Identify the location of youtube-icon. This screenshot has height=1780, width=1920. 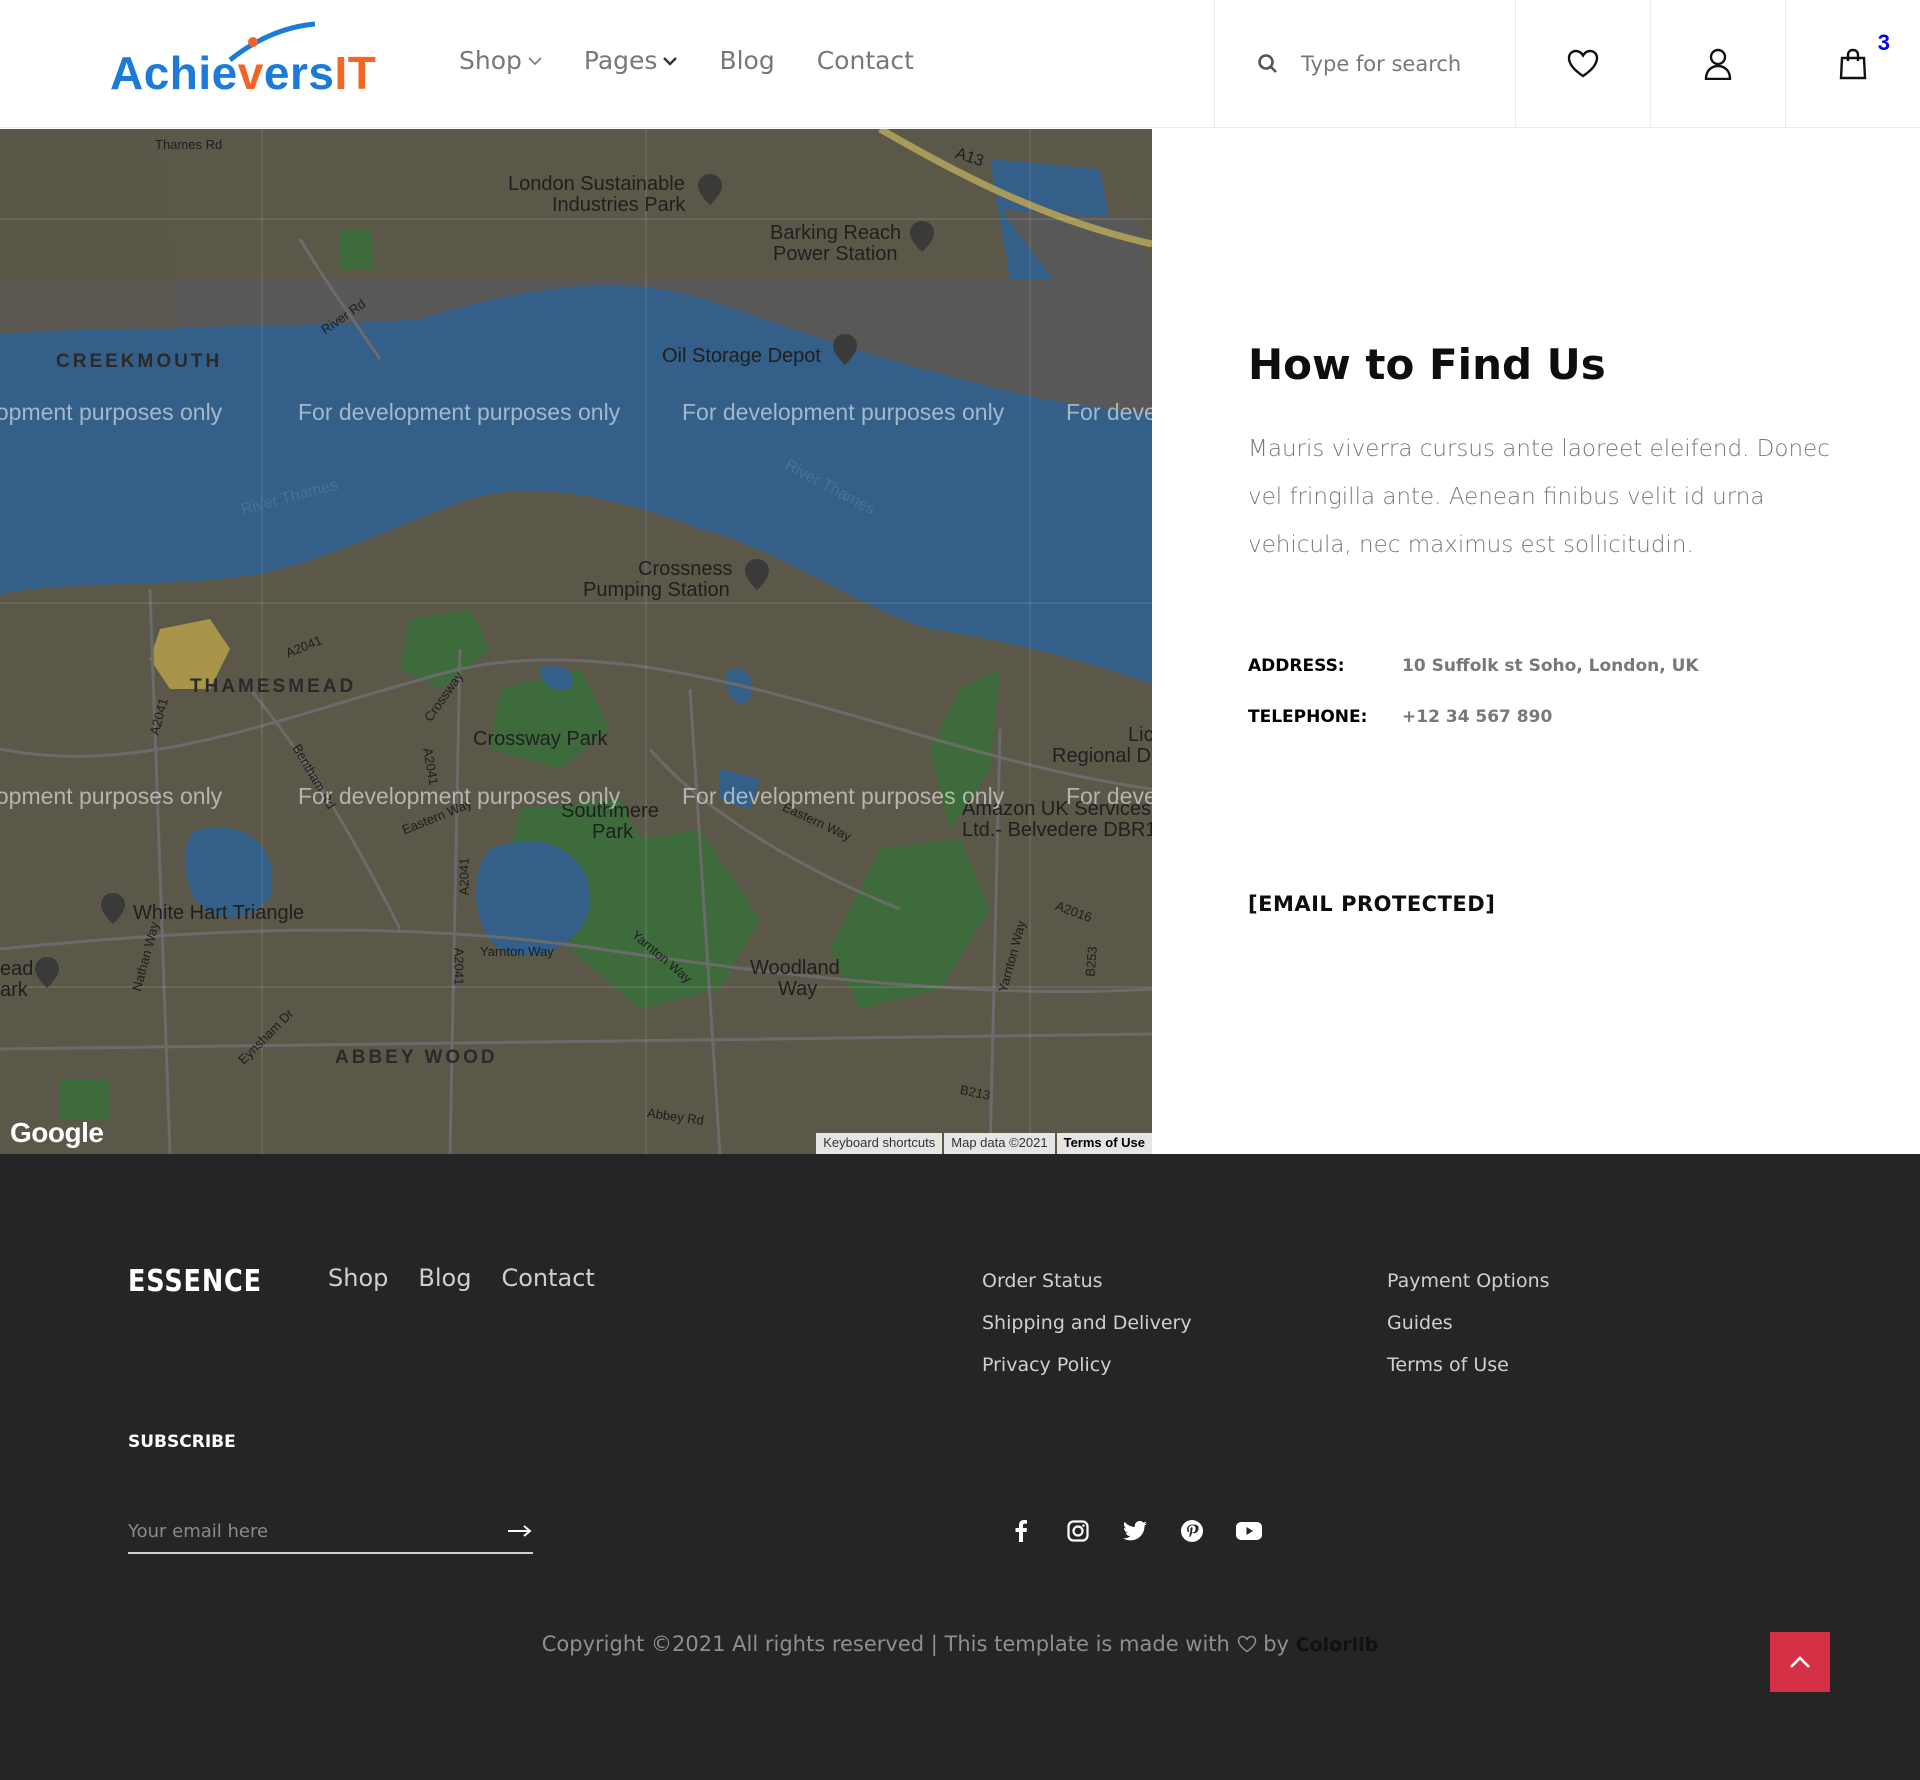
(1248, 1531).